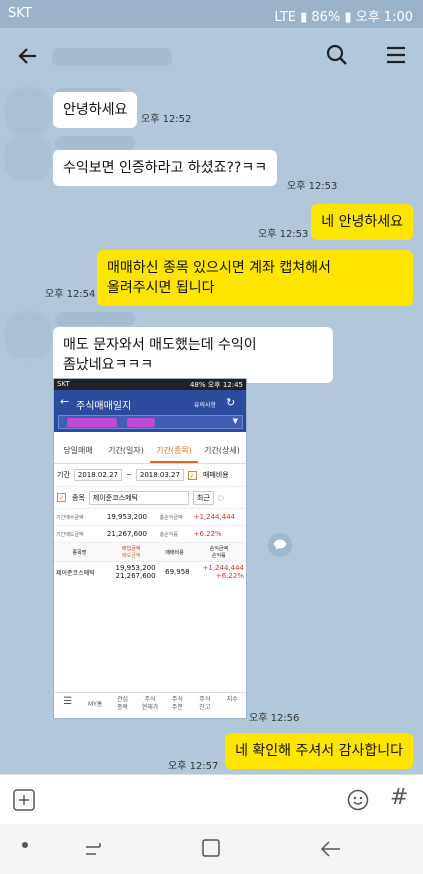  Describe the element at coordinates (65, 401) in the screenshot. I see `mini-back-icon: ←` at that location.